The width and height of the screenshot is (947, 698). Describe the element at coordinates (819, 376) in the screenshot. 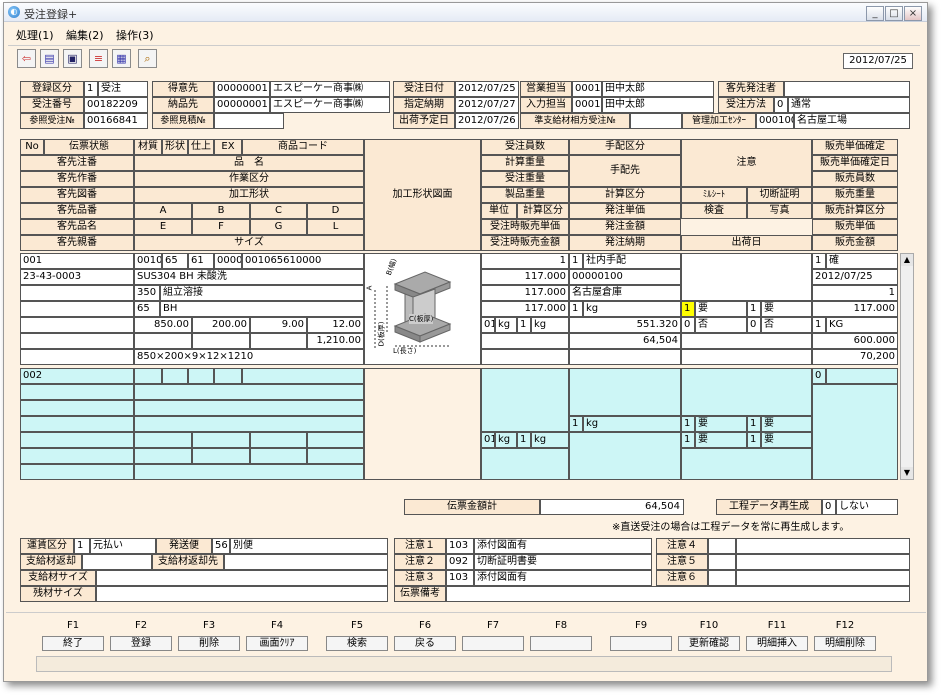

I see `row2-kakutei-code: 0` at that location.